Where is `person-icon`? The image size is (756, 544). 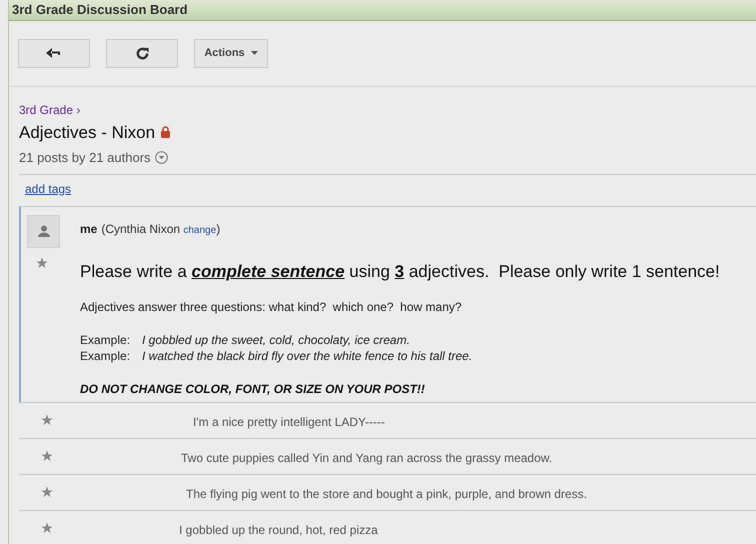
person-icon is located at coordinates (44, 231).